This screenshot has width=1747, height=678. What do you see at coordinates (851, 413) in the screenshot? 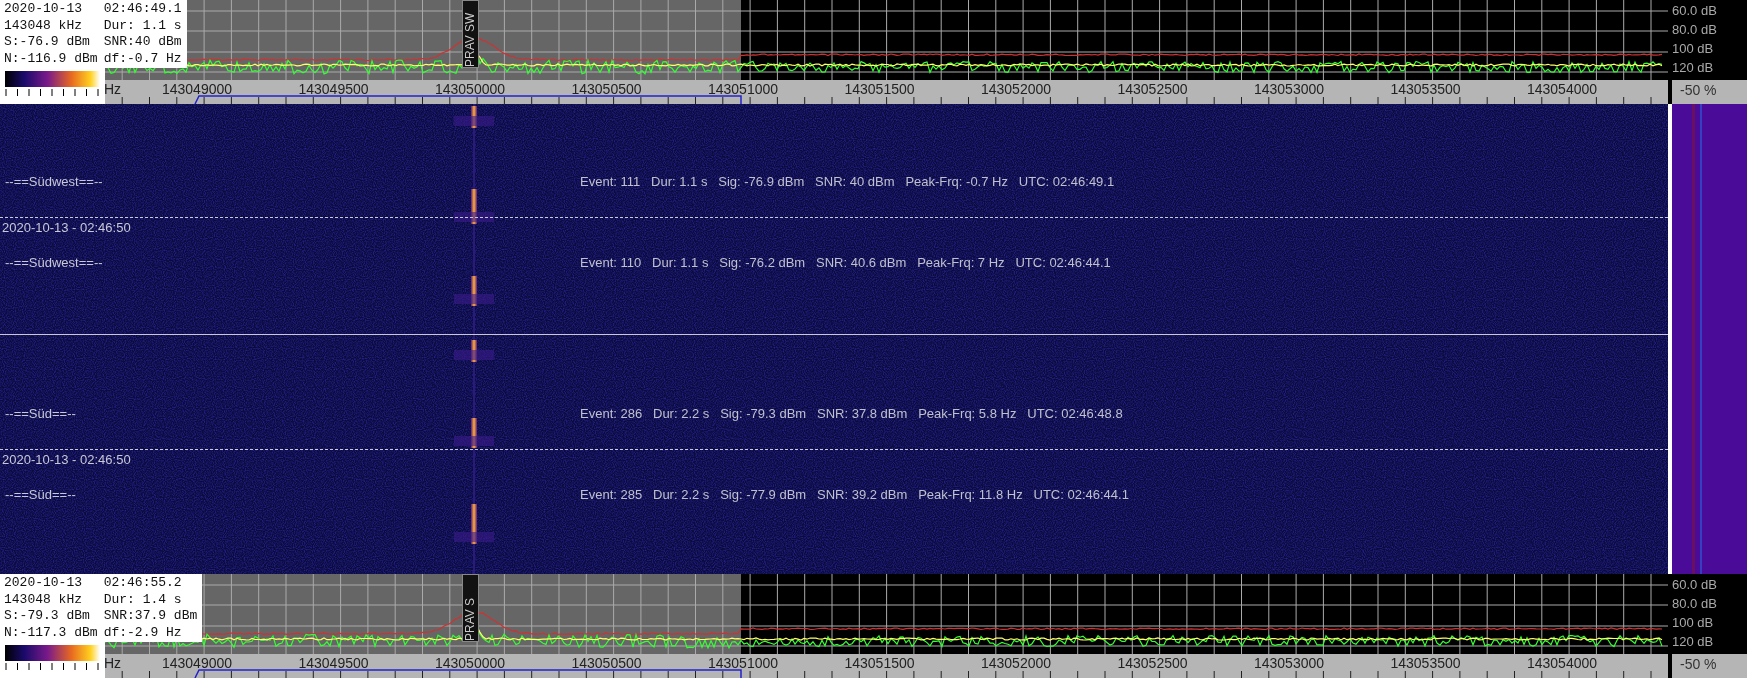
I see `event-details-text: Event: 286 Dur: 2.2 s Sig: -79.3 dBm SNR: 37.8 dBm Peak-Frq: 5.8 Hz UTC: 02:46:48.8` at bounding box center [851, 413].